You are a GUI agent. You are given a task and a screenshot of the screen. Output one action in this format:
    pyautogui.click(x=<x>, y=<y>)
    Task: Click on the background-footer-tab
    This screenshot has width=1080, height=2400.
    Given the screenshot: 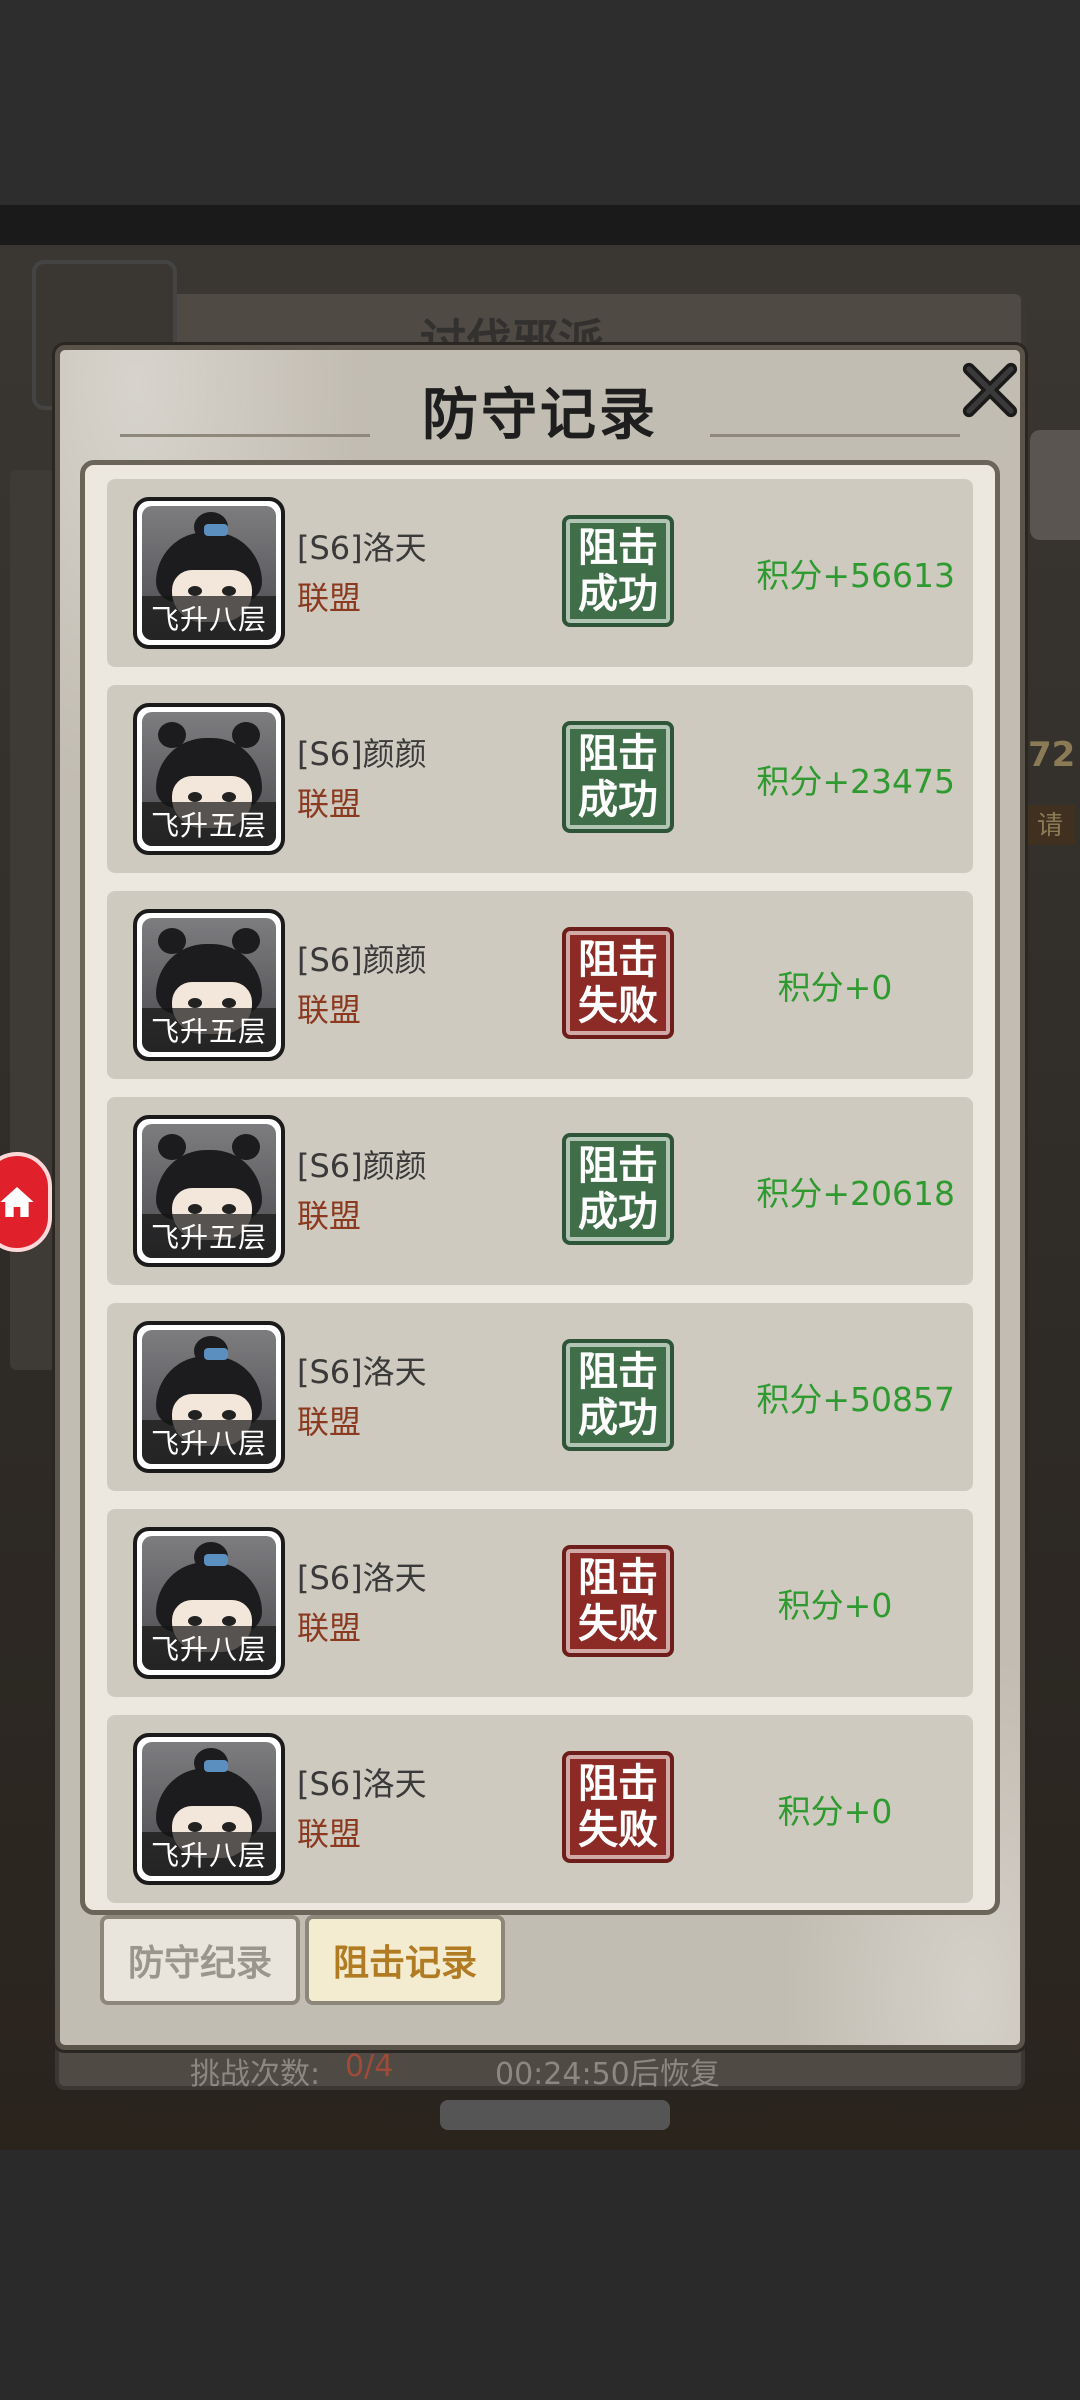 What is the action you would take?
    pyautogui.click(x=555, y=2115)
    